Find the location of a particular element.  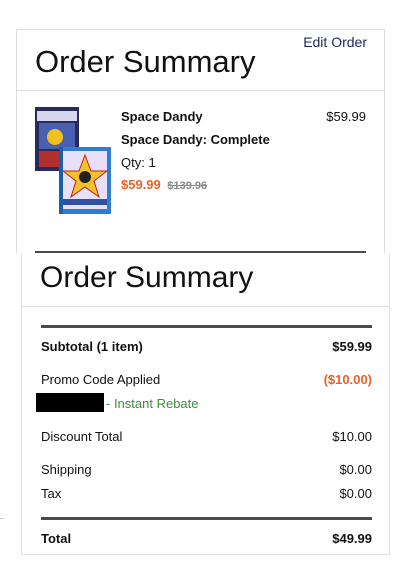

product-list-price: $139.96 is located at coordinates (187, 186).